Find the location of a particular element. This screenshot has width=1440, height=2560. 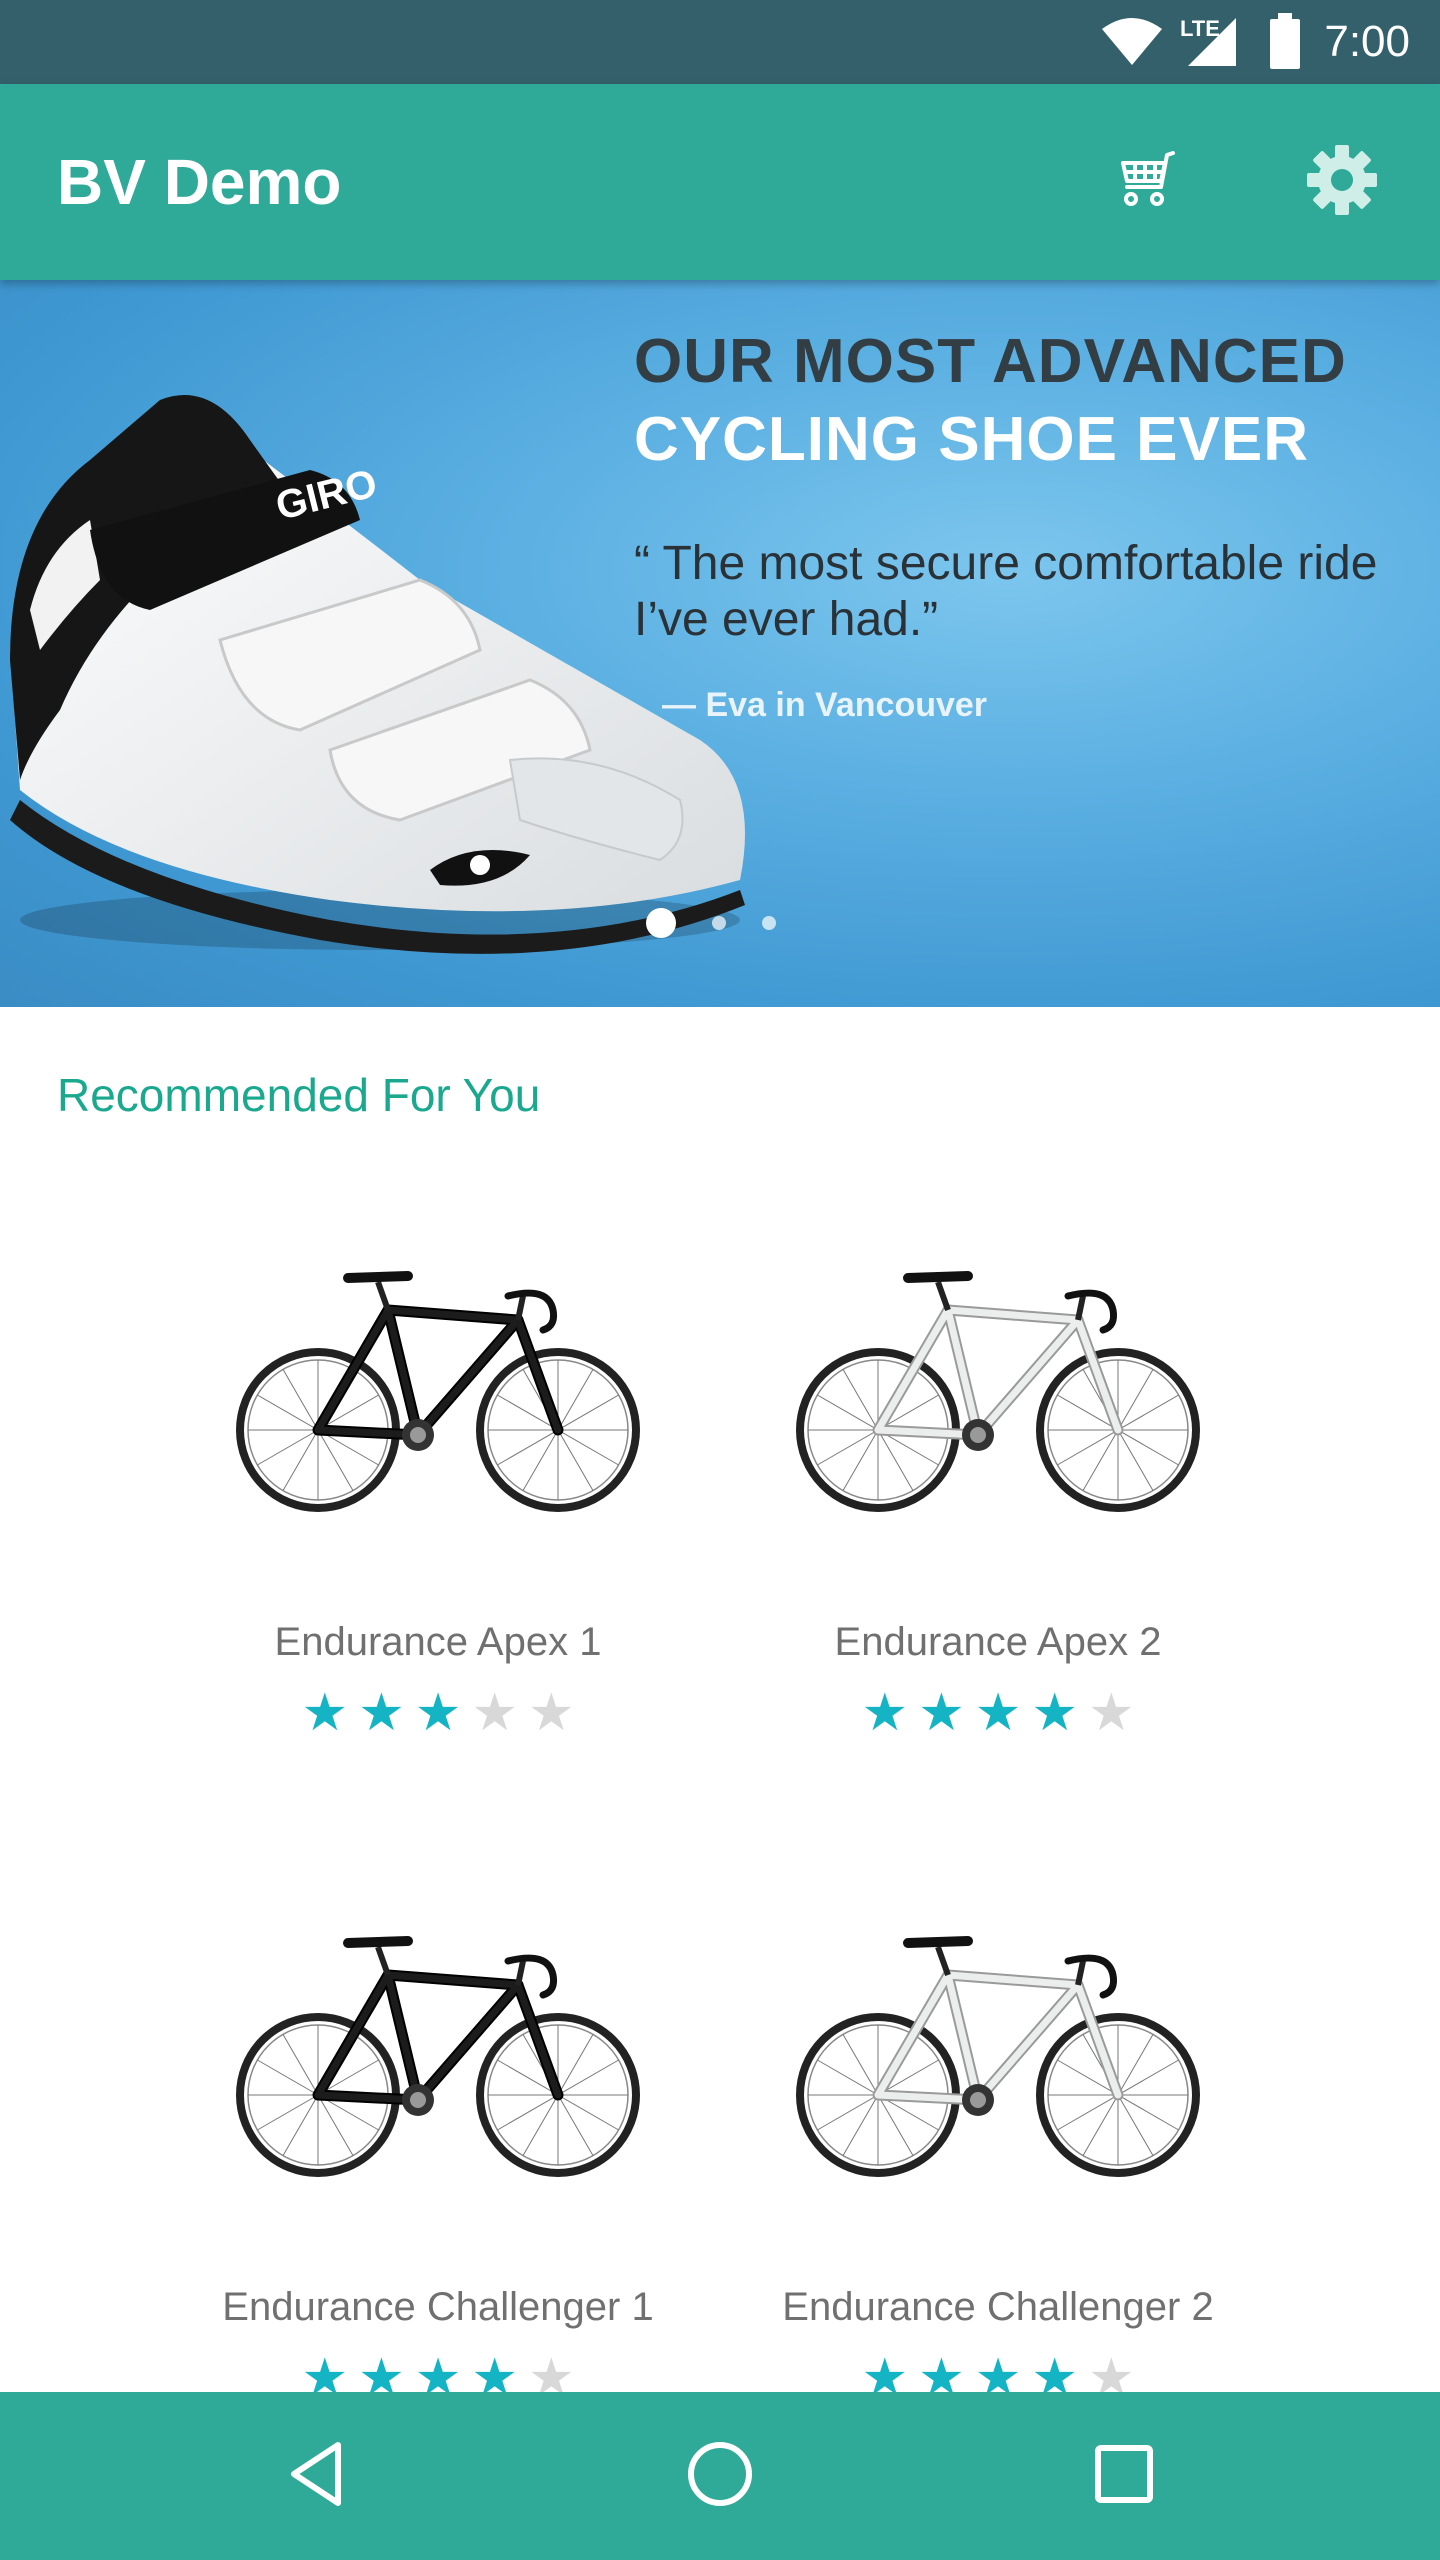

section-title-recommended: Recommended For You is located at coordinates (299, 1095).